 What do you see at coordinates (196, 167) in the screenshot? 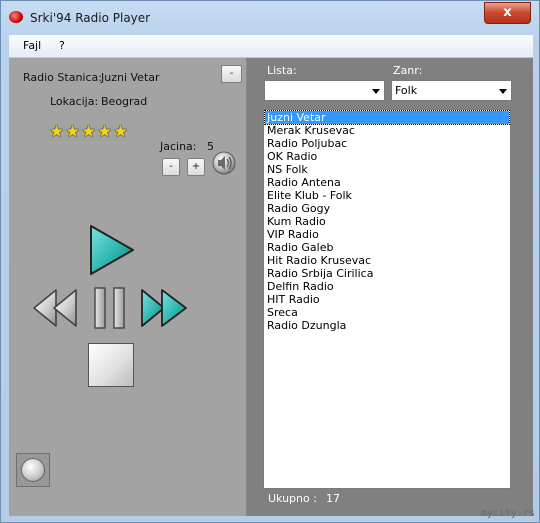
I see `volume-up-button: +` at bounding box center [196, 167].